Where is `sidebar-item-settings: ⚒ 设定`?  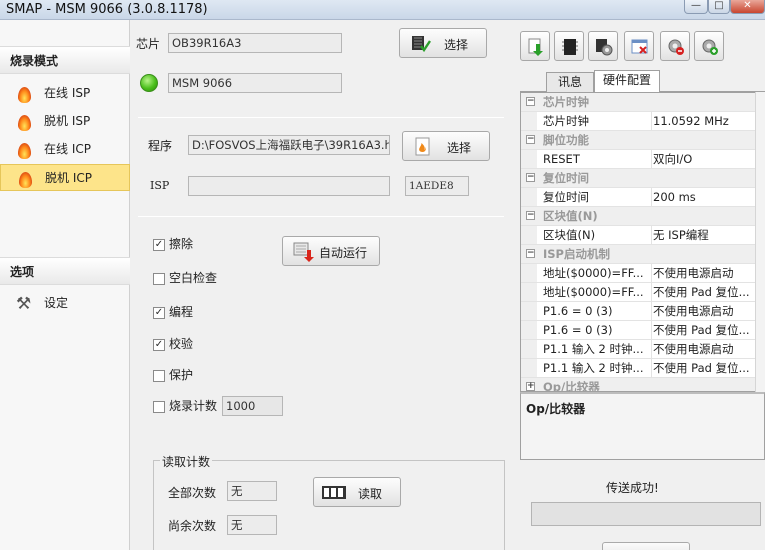 sidebar-item-settings: ⚒ 设定 is located at coordinates (65, 303).